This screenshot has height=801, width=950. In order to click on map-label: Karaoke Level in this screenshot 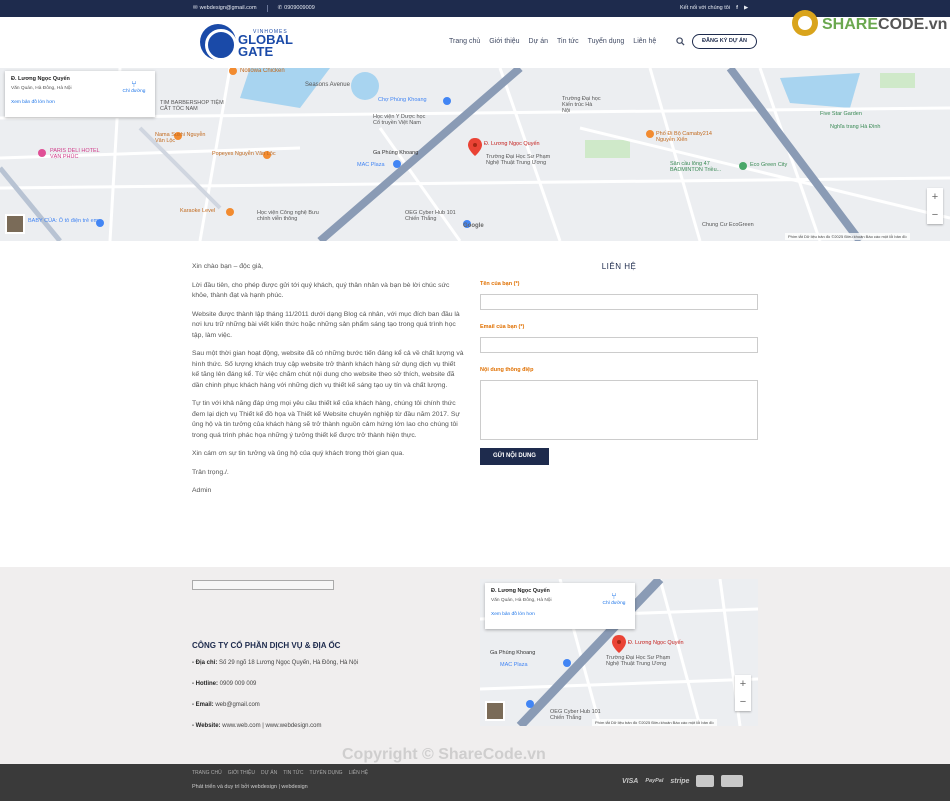, I will do `click(198, 211)`.